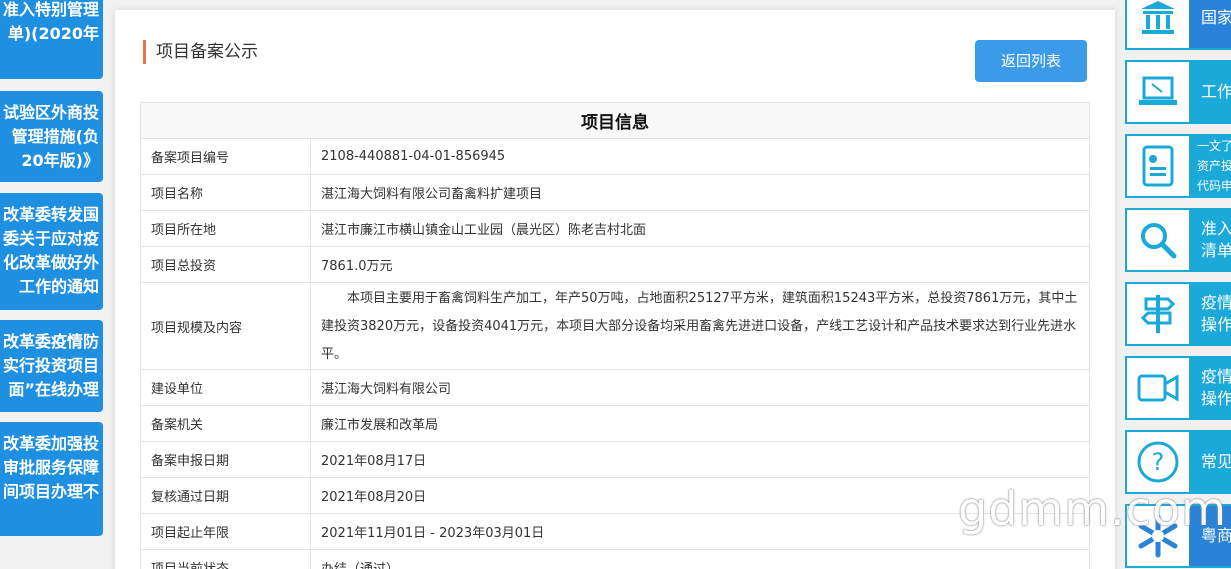 The height and width of the screenshot is (569, 1231). Describe the element at coordinates (1214, 186) in the screenshot. I see `right-card-label: 代码申` at that location.